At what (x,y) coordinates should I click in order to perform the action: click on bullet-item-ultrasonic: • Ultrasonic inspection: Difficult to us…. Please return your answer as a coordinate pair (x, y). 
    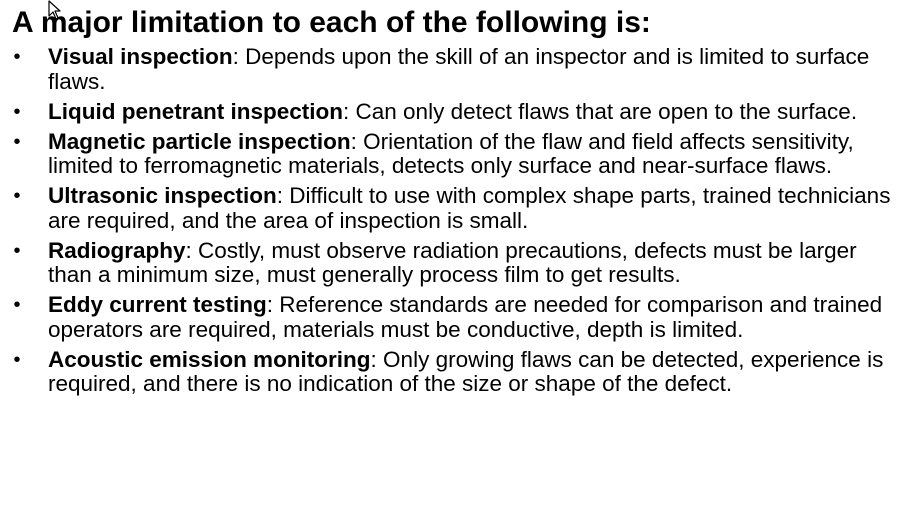
    Looking at the image, I should click on (455, 208).